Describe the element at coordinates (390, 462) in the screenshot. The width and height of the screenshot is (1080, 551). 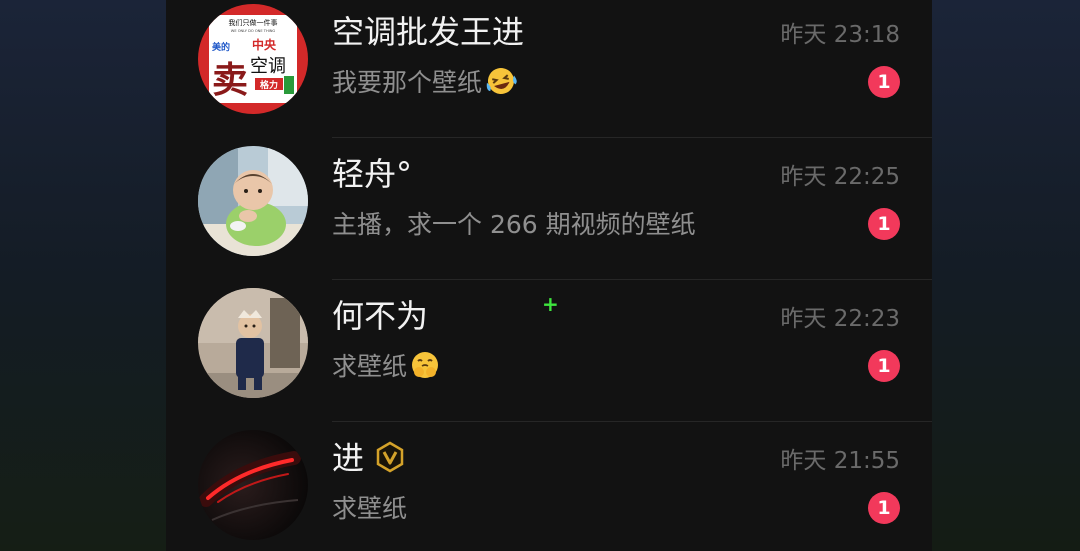
I see `verified-v-icon` at that location.